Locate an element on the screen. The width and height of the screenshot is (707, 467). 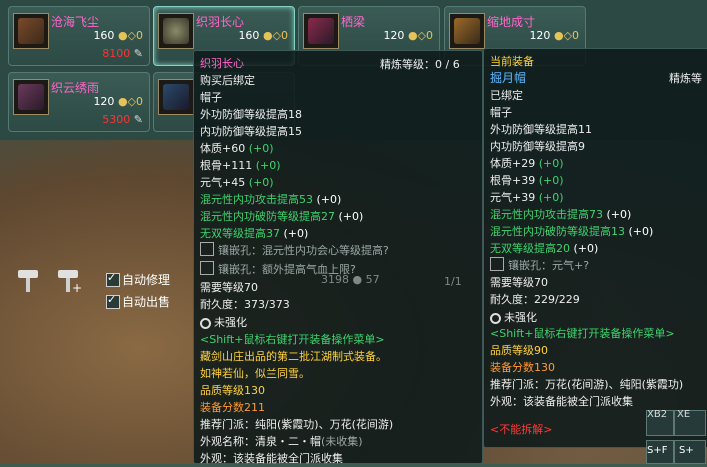
green-attr-line: 无双等级提高37 (+0) is located at coordinates (254, 233).